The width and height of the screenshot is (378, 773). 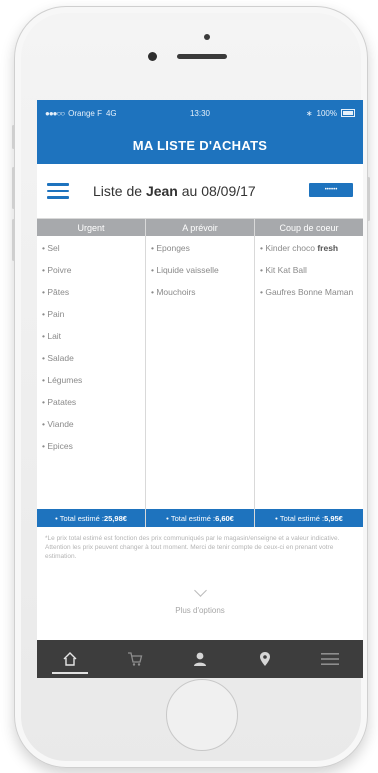 I want to click on tab-menu, so click(x=330, y=659).